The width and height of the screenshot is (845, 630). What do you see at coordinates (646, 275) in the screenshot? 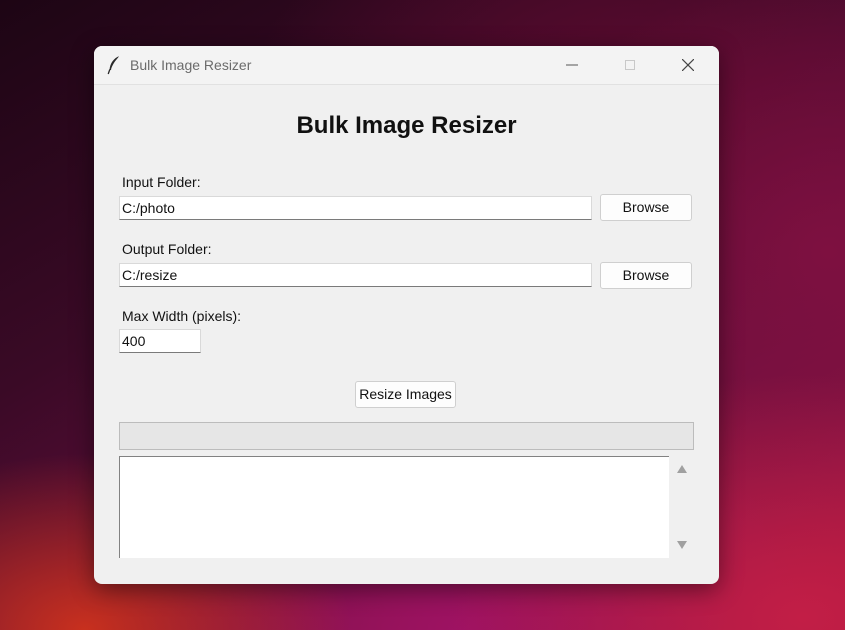
I see `output-browse-button: Browse` at bounding box center [646, 275].